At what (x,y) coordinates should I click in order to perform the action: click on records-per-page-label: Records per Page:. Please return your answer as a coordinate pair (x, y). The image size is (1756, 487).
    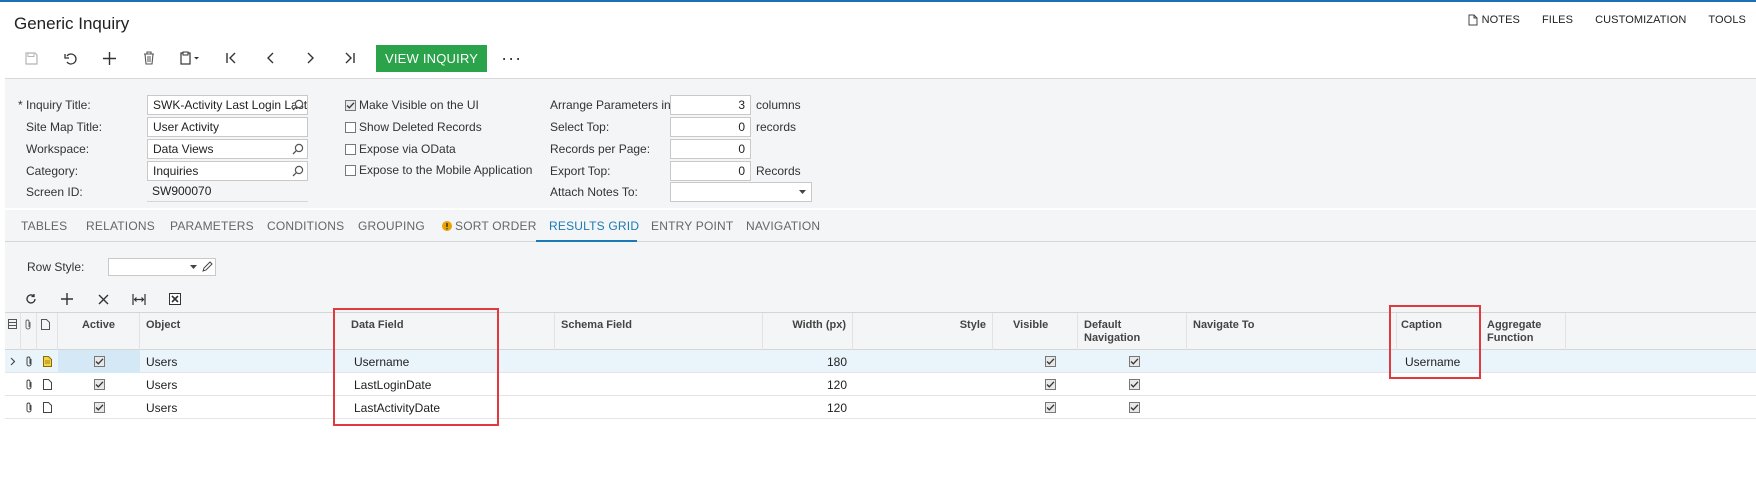
    Looking at the image, I should click on (600, 149).